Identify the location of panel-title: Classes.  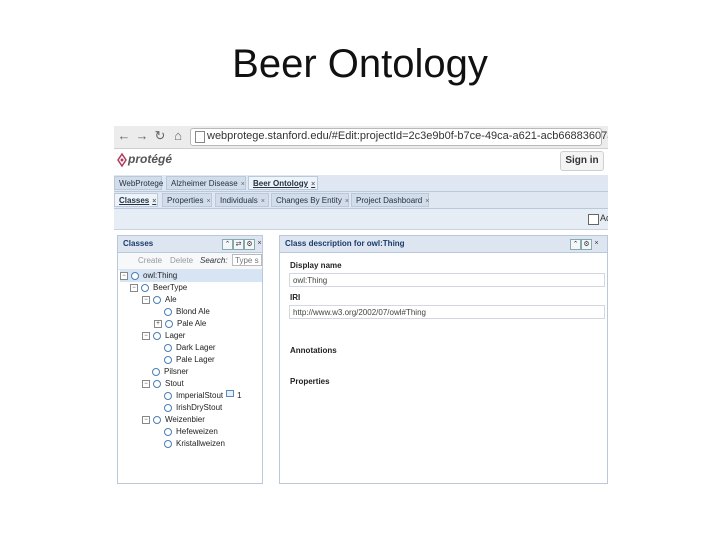
(138, 243).